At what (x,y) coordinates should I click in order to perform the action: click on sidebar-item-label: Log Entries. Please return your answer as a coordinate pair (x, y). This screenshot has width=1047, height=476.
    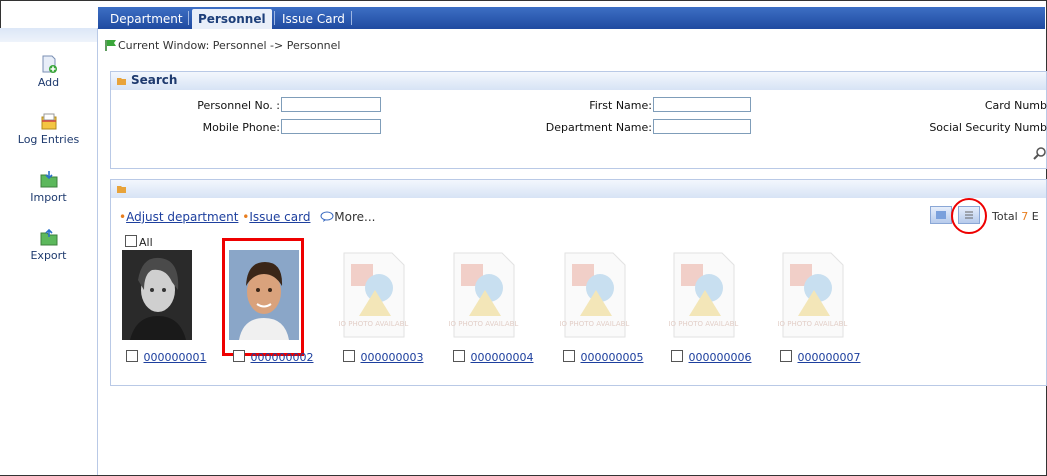
    Looking at the image, I should click on (48, 139).